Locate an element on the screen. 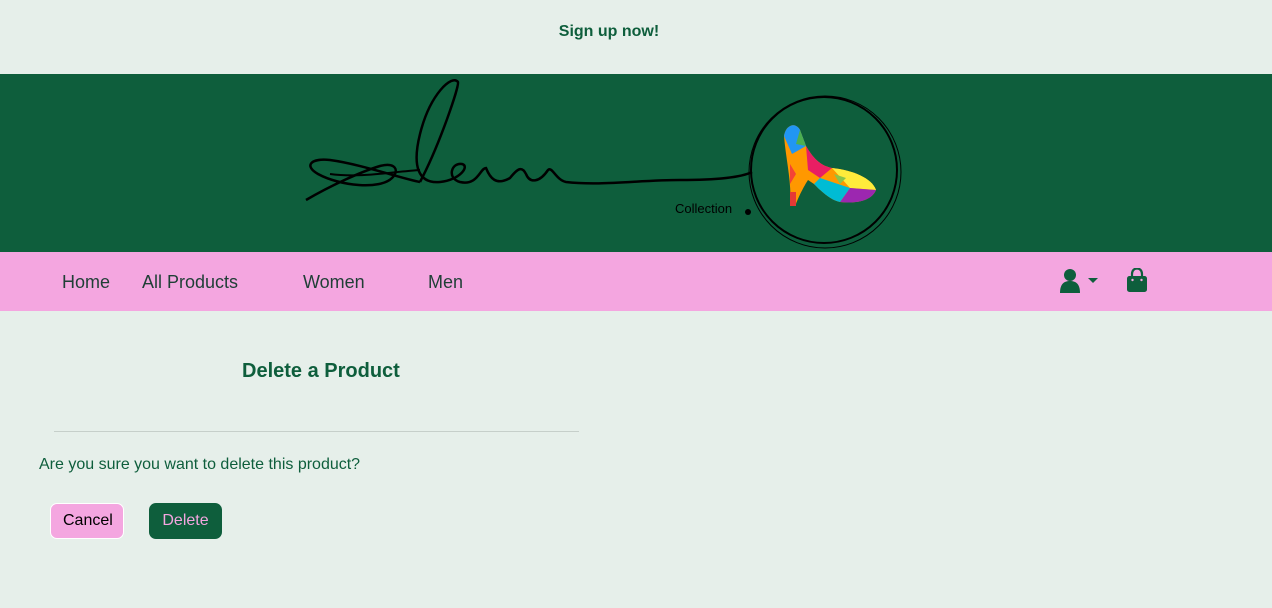 Image resolution: width=1272 pixels, height=608 pixels. shopping-bag-button is located at coordinates (1137, 283).